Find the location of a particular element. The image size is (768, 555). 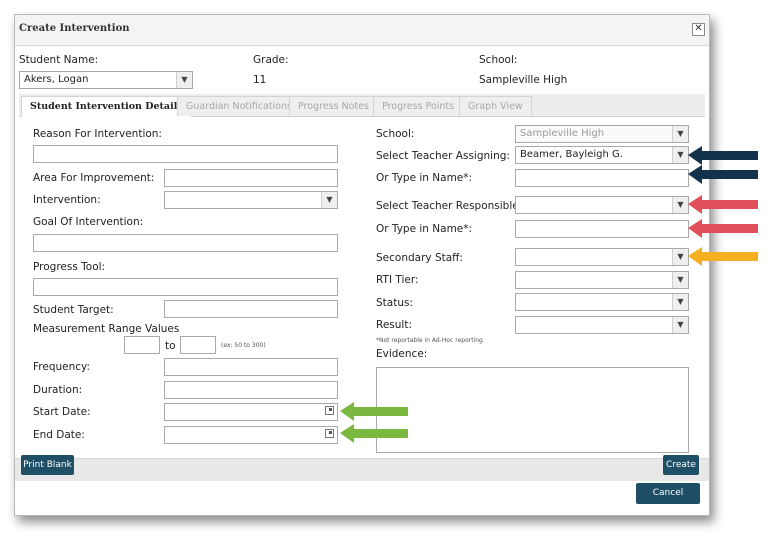

arrow-teacher-assigning is located at coordinates (723, 155).